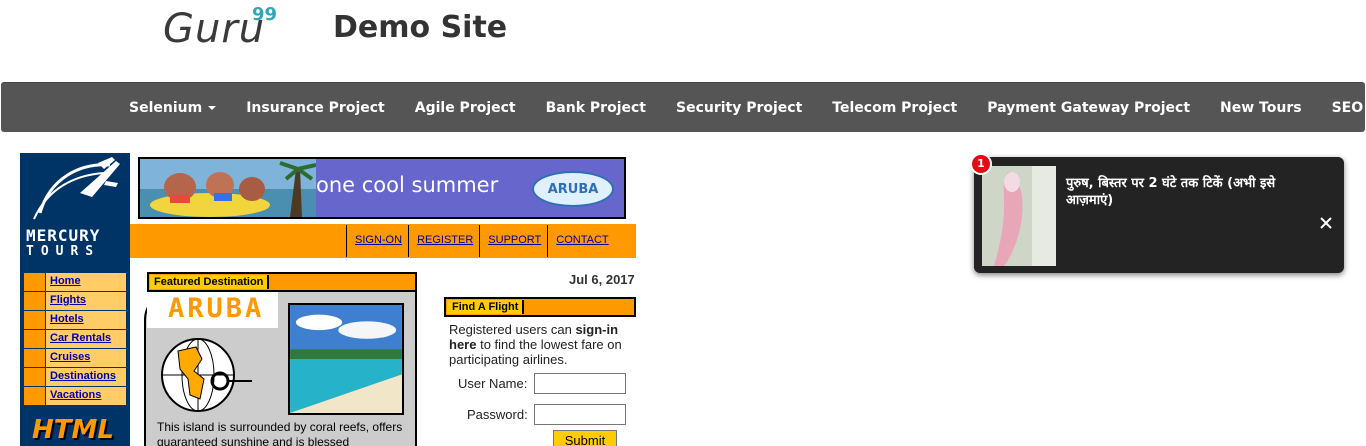 The image size is (1366, 446). I want to click on side-menu-item-cruises: Cruises, so click(75, 358).